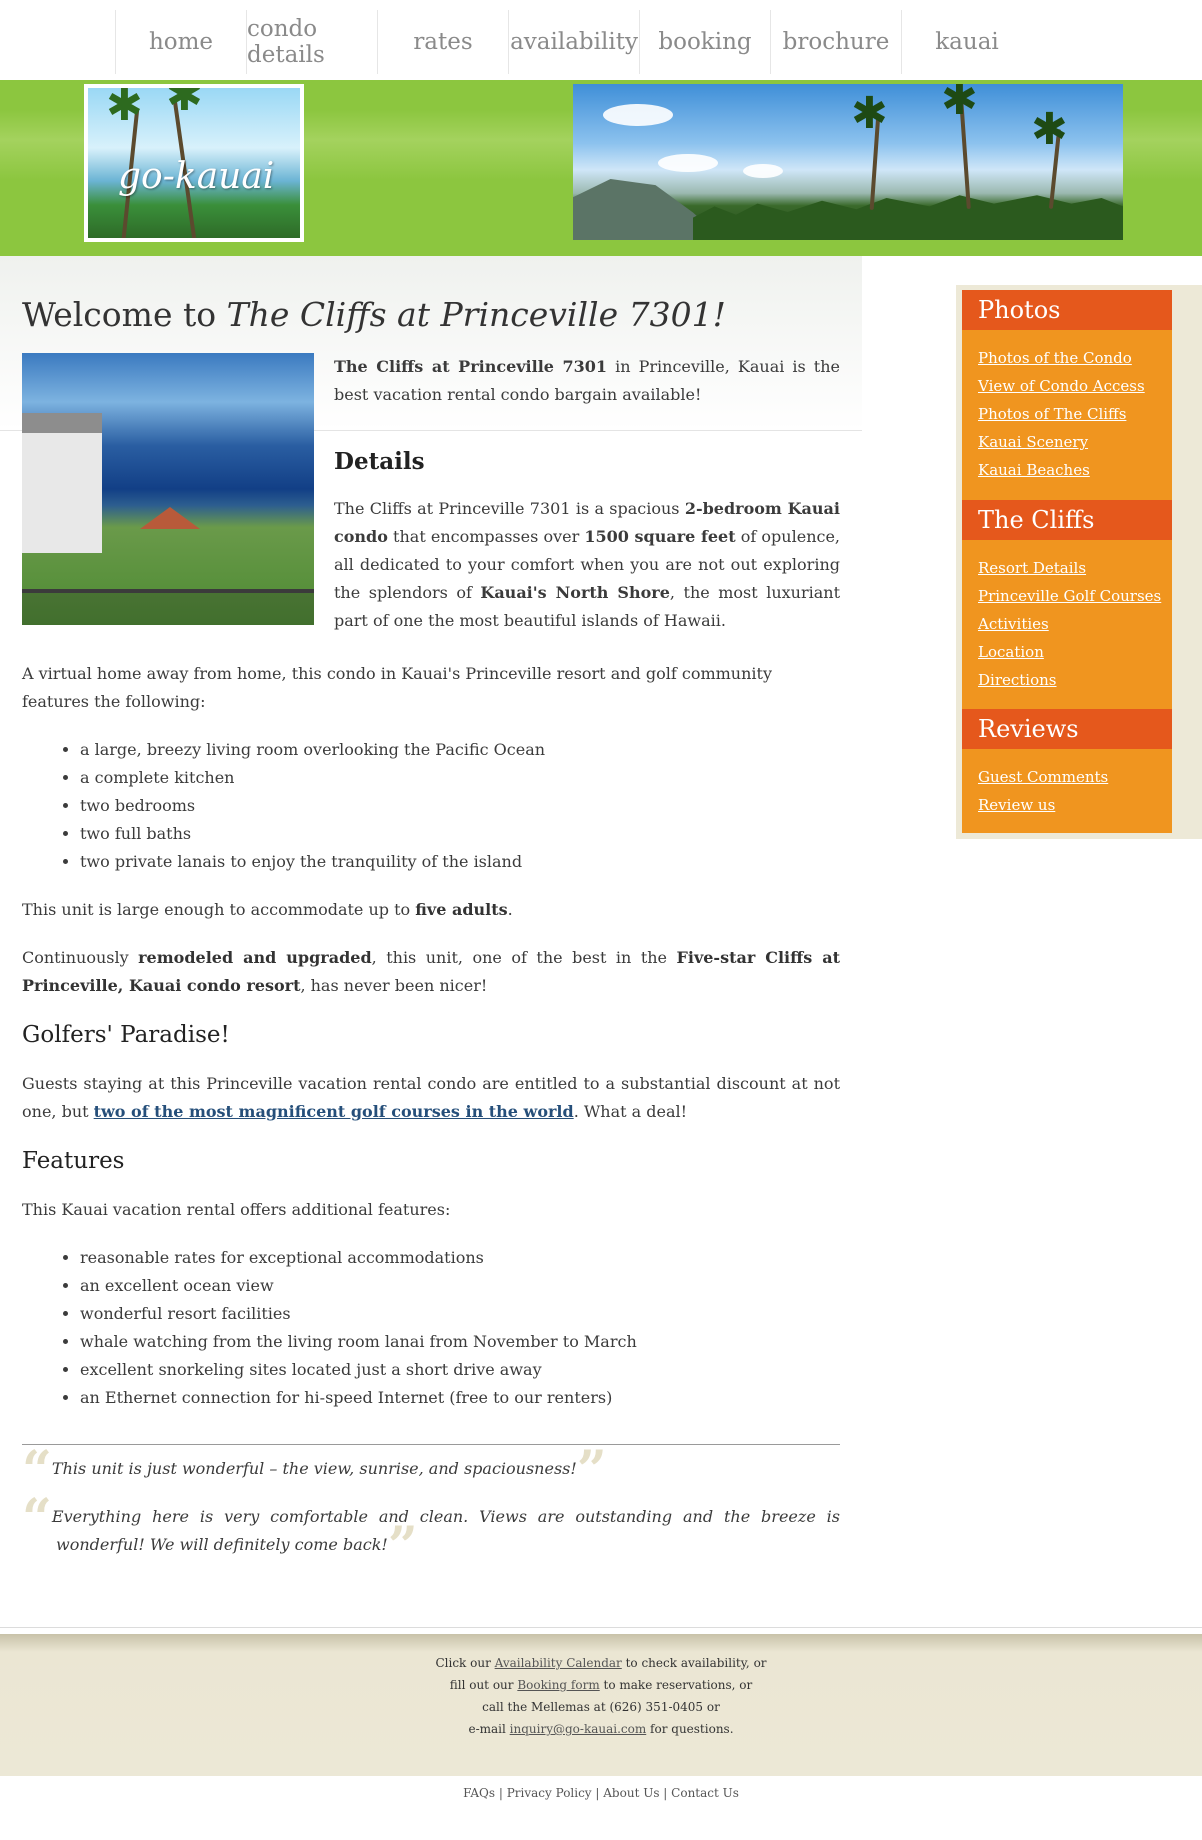 This screenshot has width=1202, height=1840. I want to click on sidebar-link-location: Location, so click(1067, 652).